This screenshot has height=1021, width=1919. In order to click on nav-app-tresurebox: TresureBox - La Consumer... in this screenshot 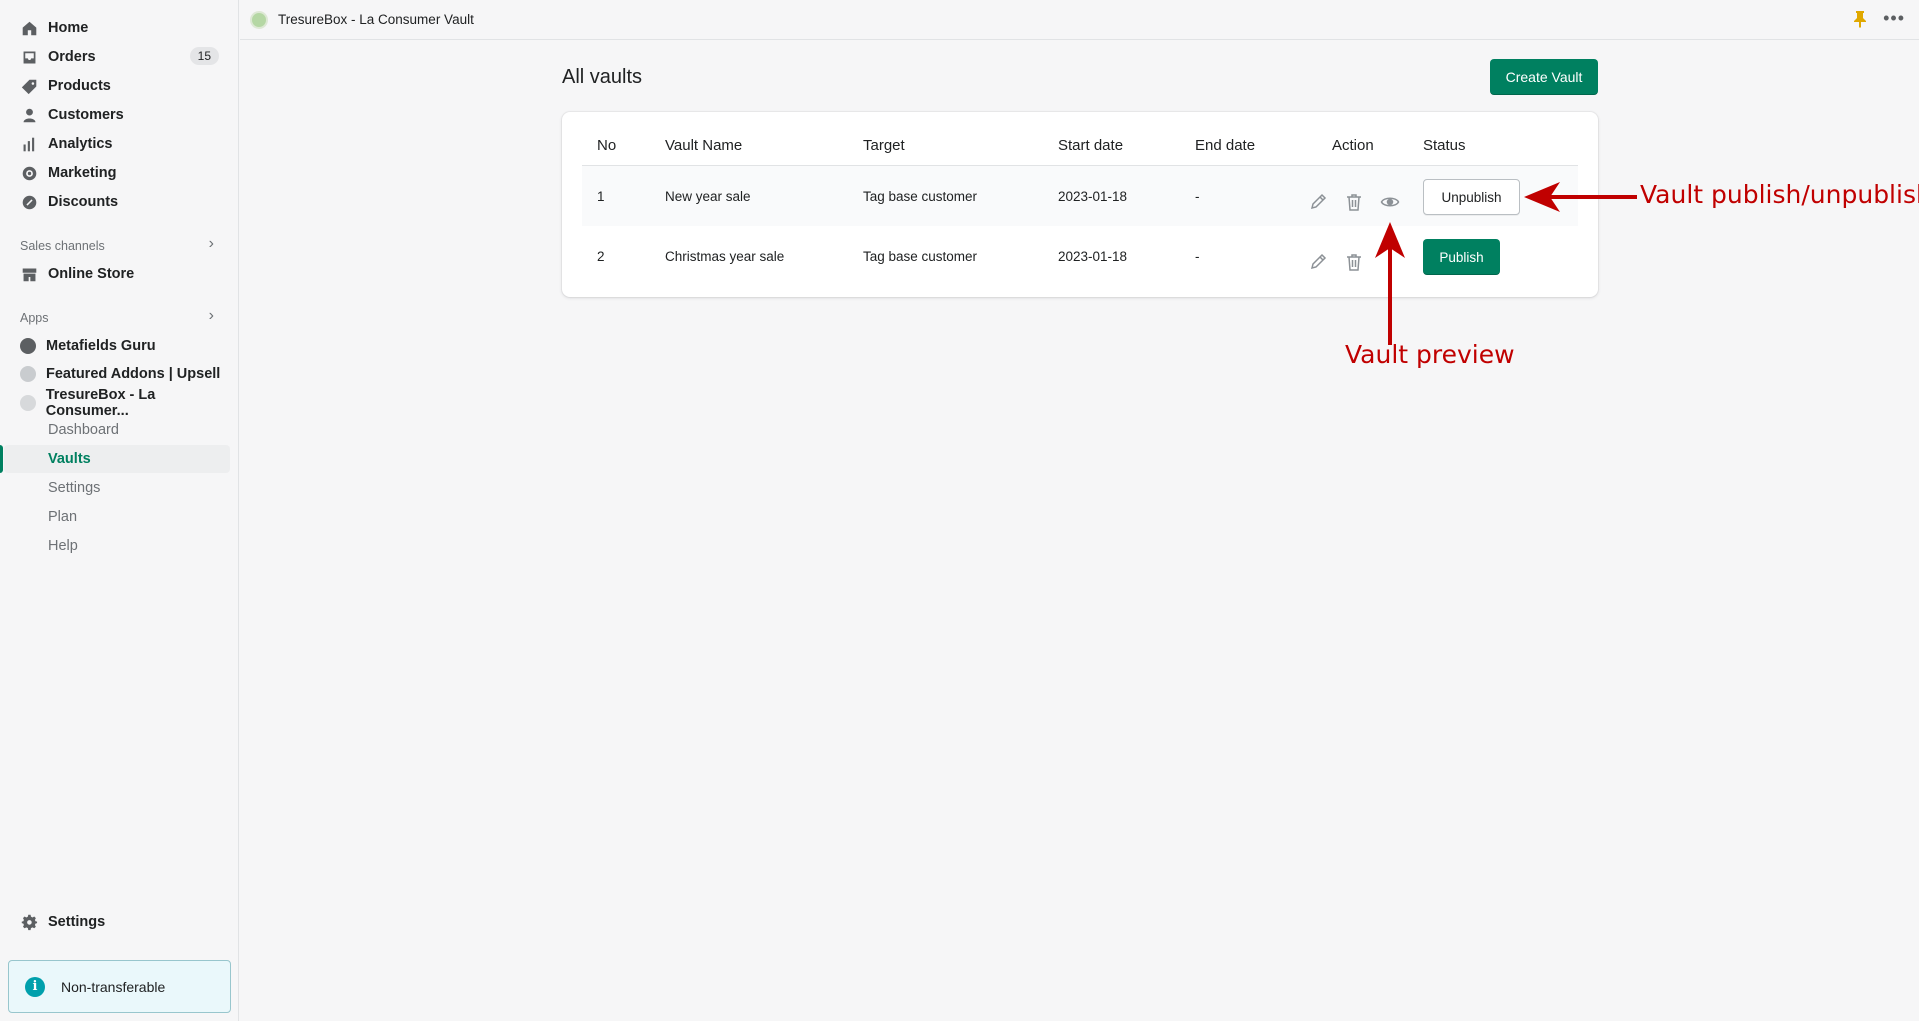, I will do `click(119, 403)`.